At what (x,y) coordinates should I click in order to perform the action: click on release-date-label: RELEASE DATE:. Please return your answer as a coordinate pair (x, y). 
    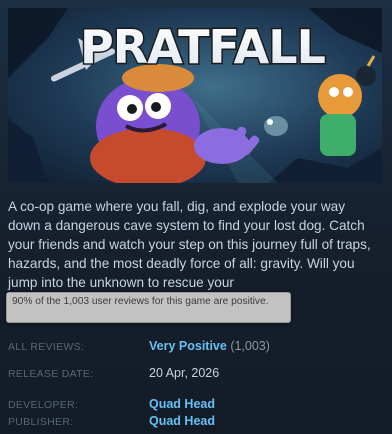
    Looking at the image, I should click on (51, 374).